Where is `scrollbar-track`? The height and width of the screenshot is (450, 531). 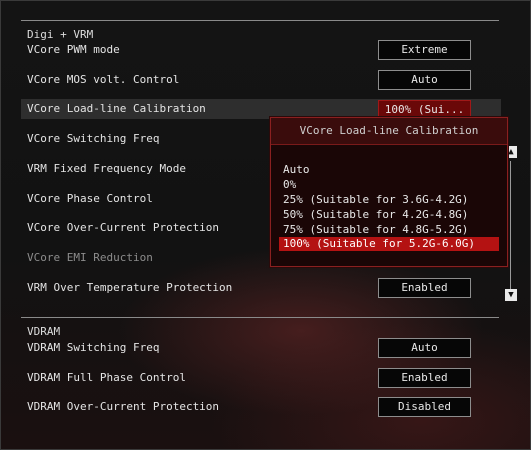 scrollbar-track is located at coordinates (510, 225).